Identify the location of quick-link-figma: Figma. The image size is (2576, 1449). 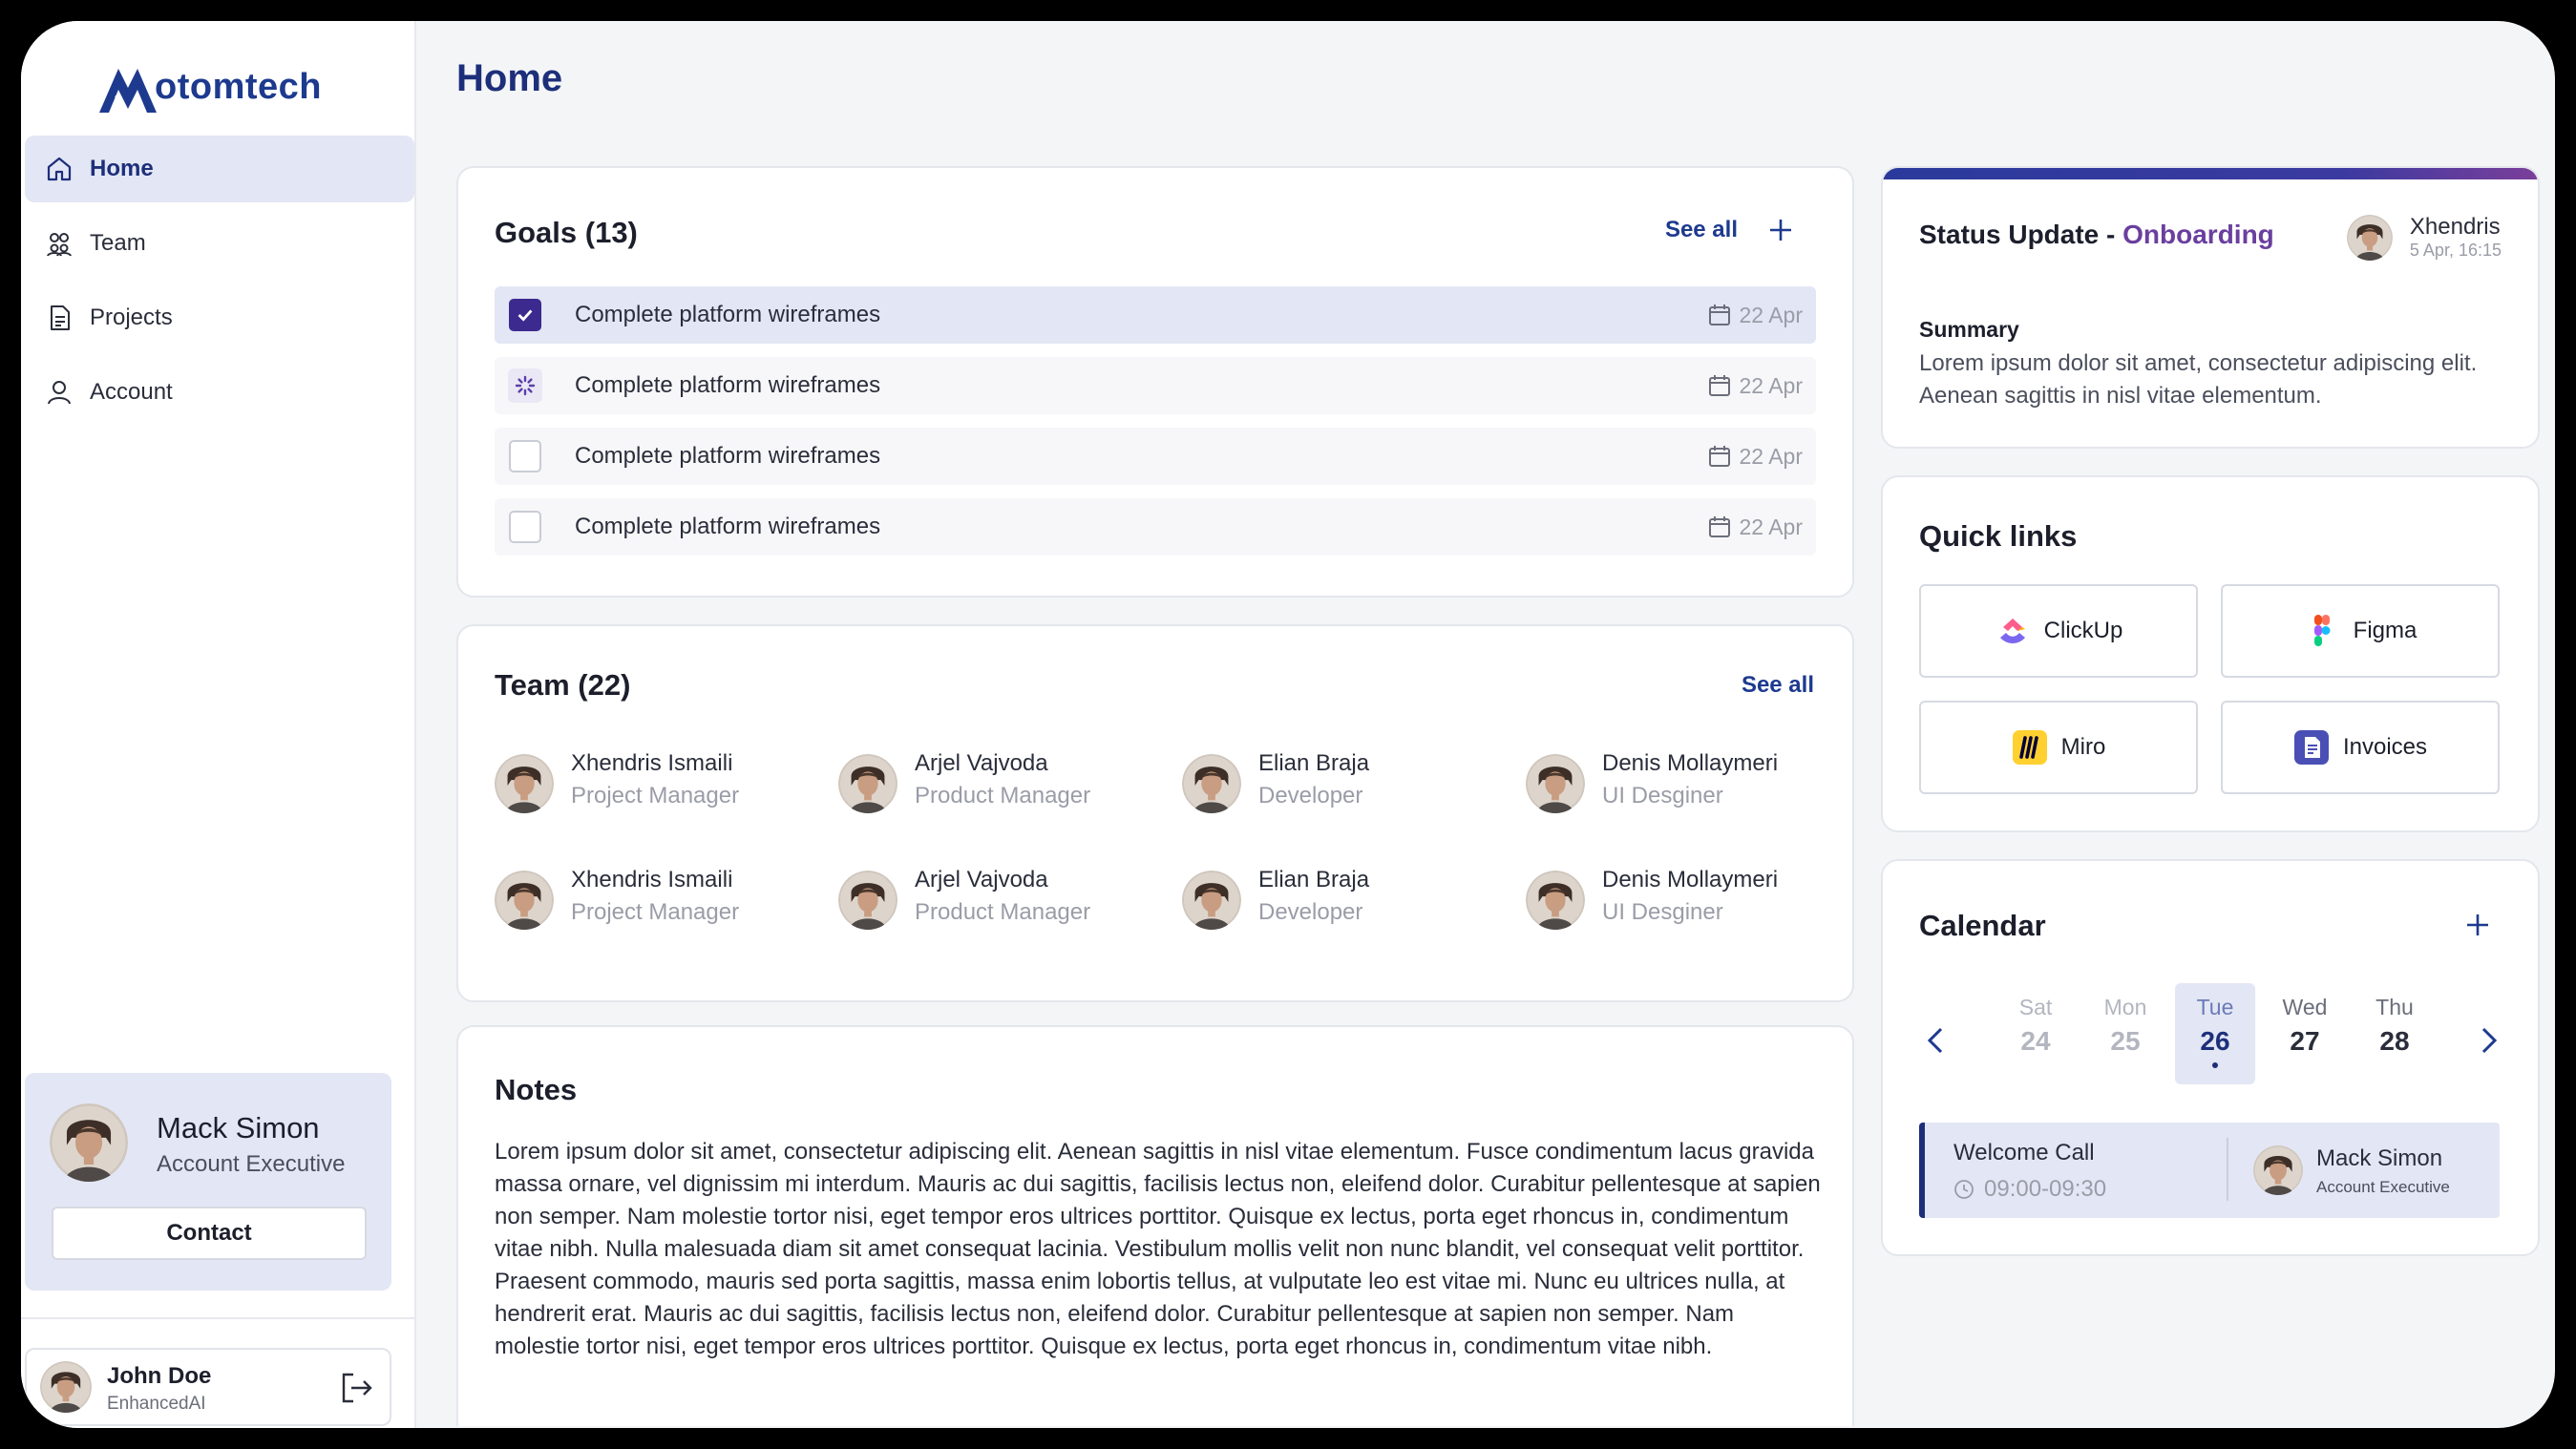
(2360, 631).